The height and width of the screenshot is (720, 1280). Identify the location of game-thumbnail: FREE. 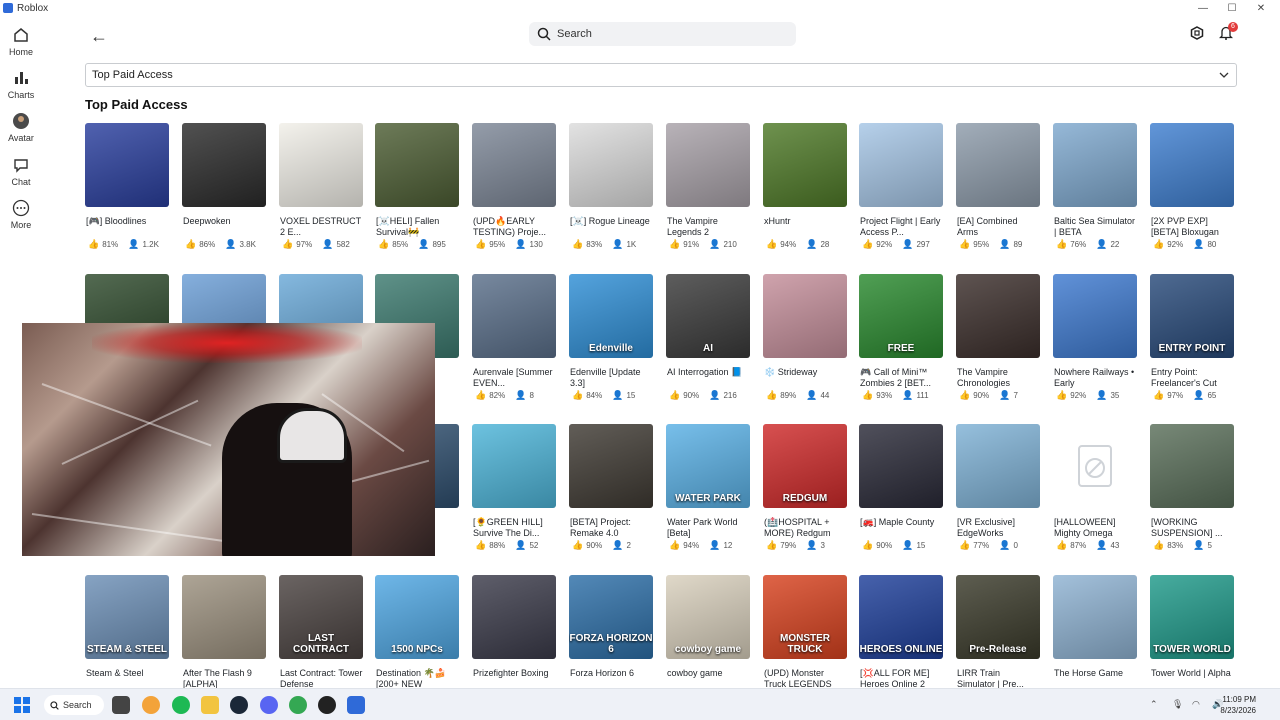
(901, 316).